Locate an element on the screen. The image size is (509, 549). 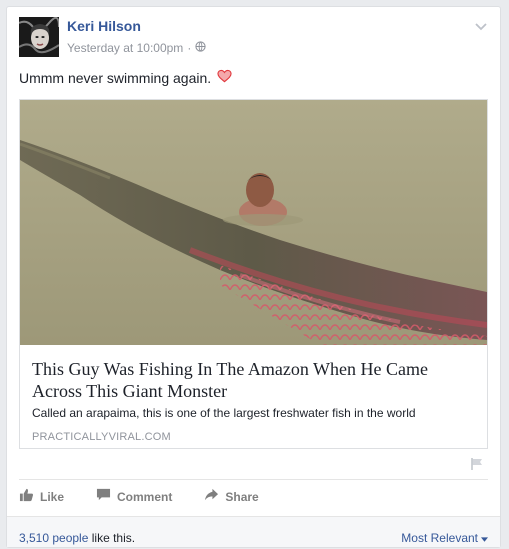
post-timestamp: Yesterday at 10:00pm is located at coordinates (125, 48).